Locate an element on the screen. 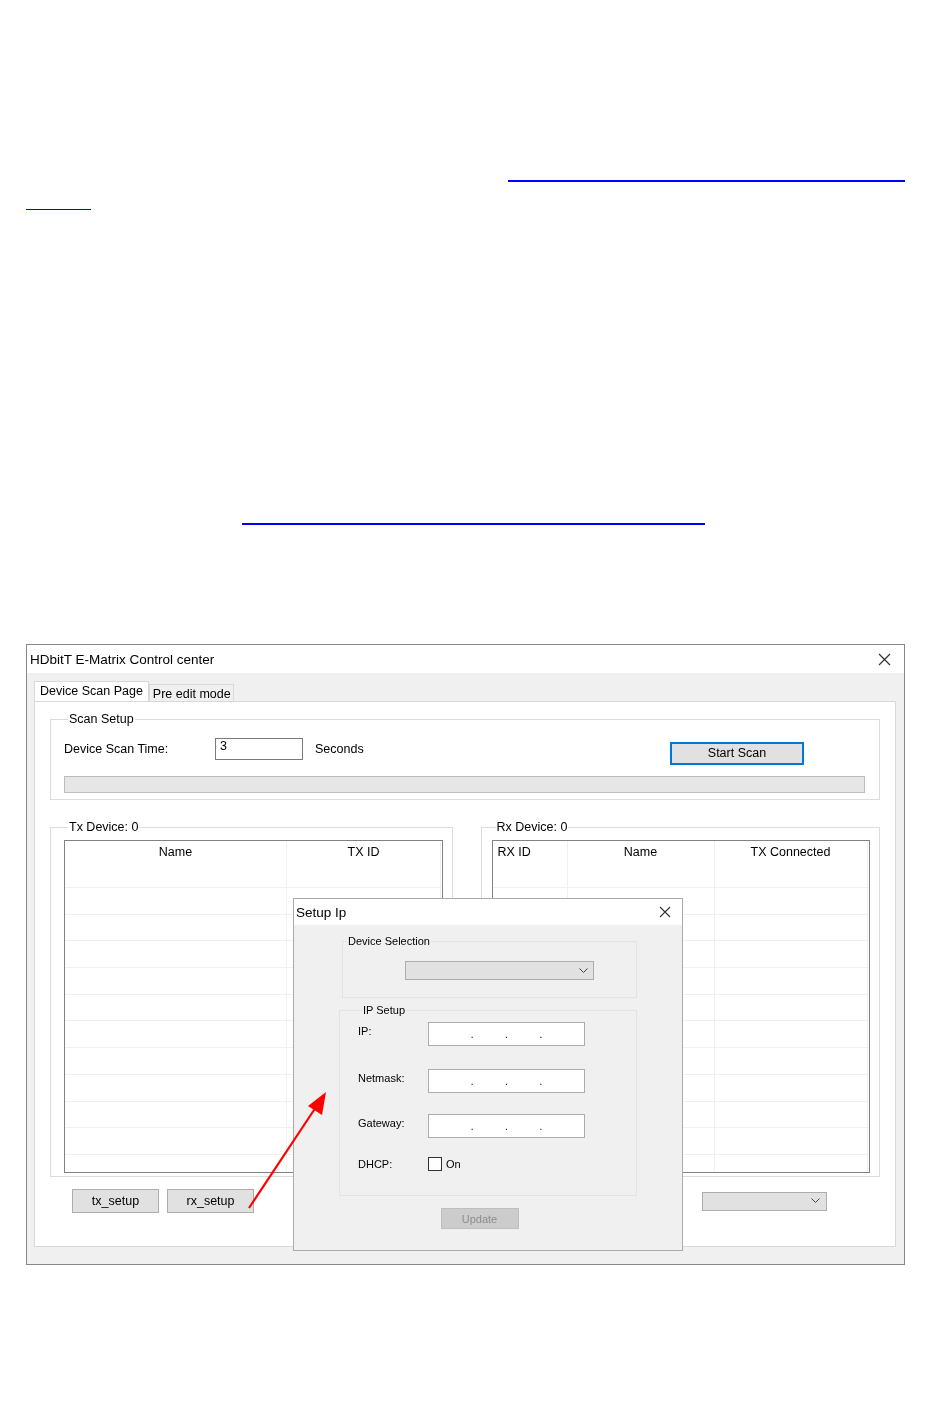 The image size is (950, 1402). field-label: Device Scan Time: is located at coordinates (117, 749).